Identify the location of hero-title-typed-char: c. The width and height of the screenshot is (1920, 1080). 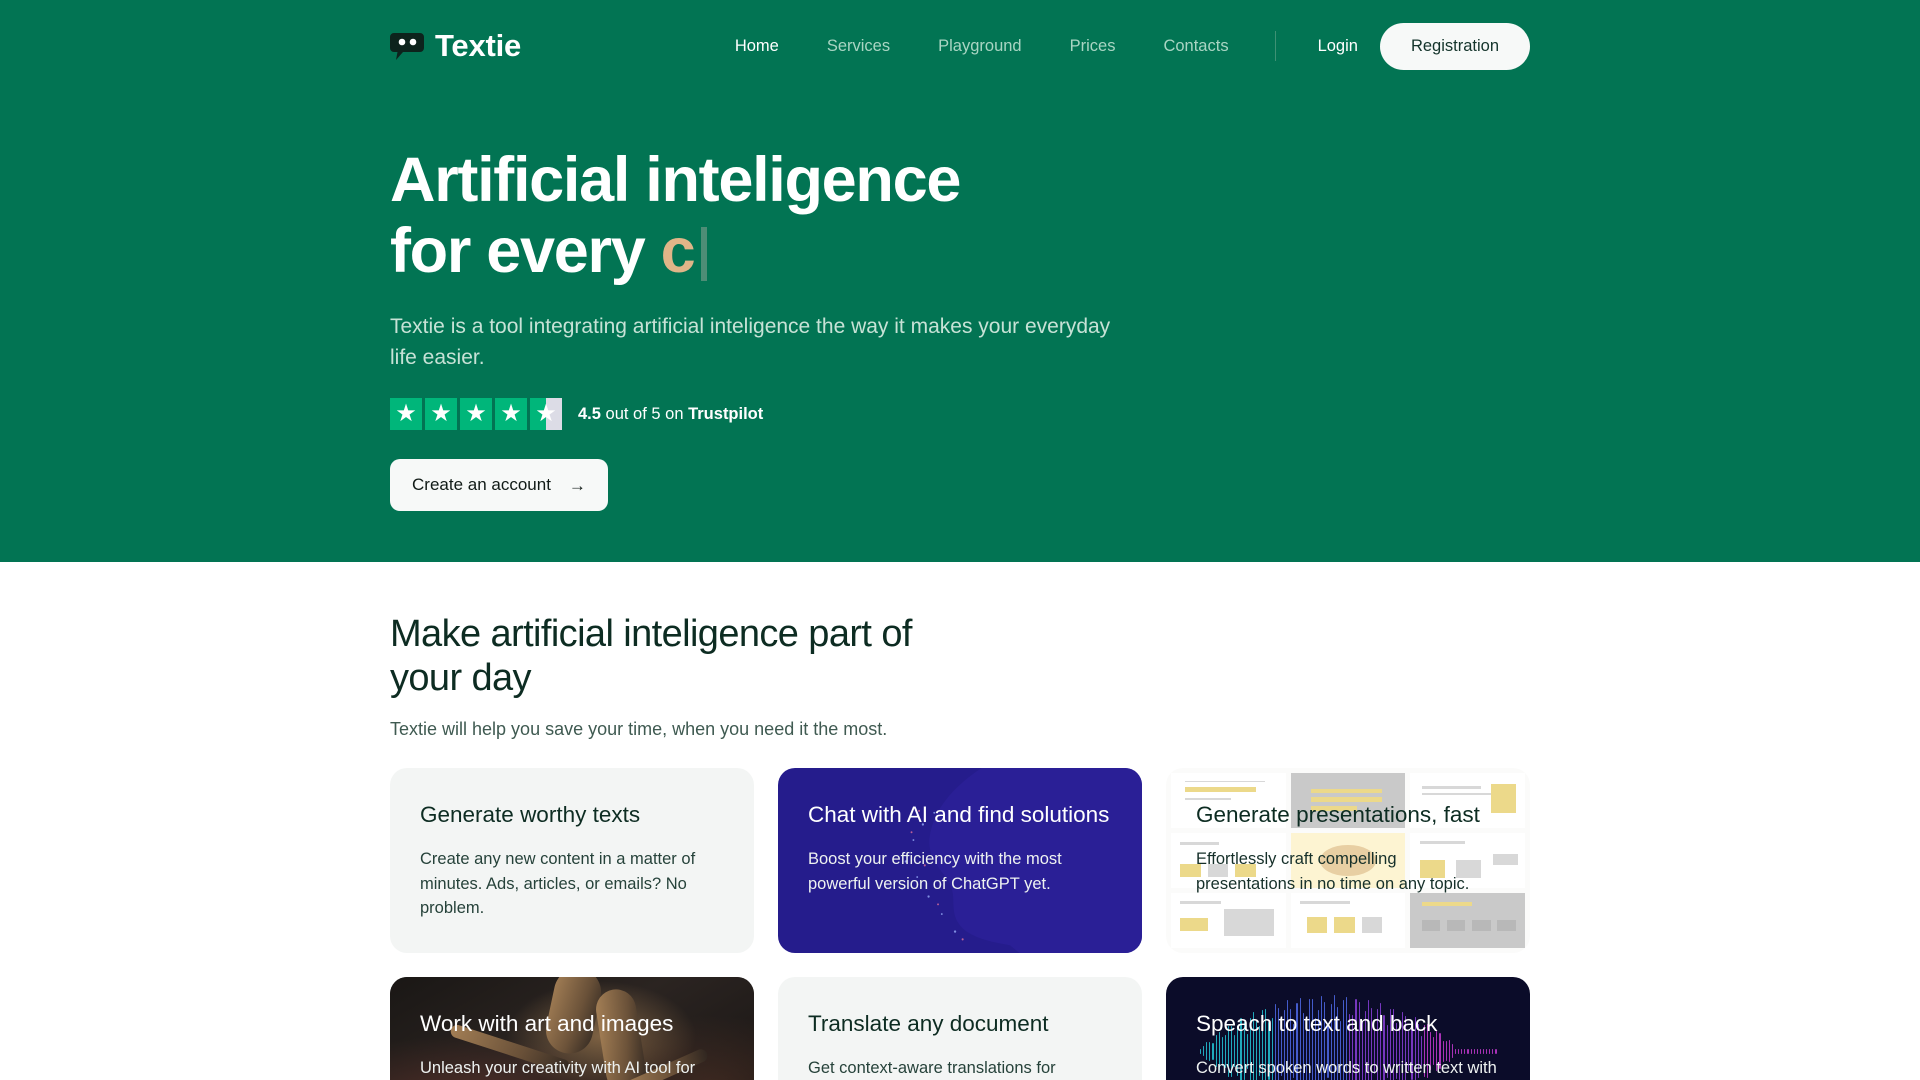
(678, 250).